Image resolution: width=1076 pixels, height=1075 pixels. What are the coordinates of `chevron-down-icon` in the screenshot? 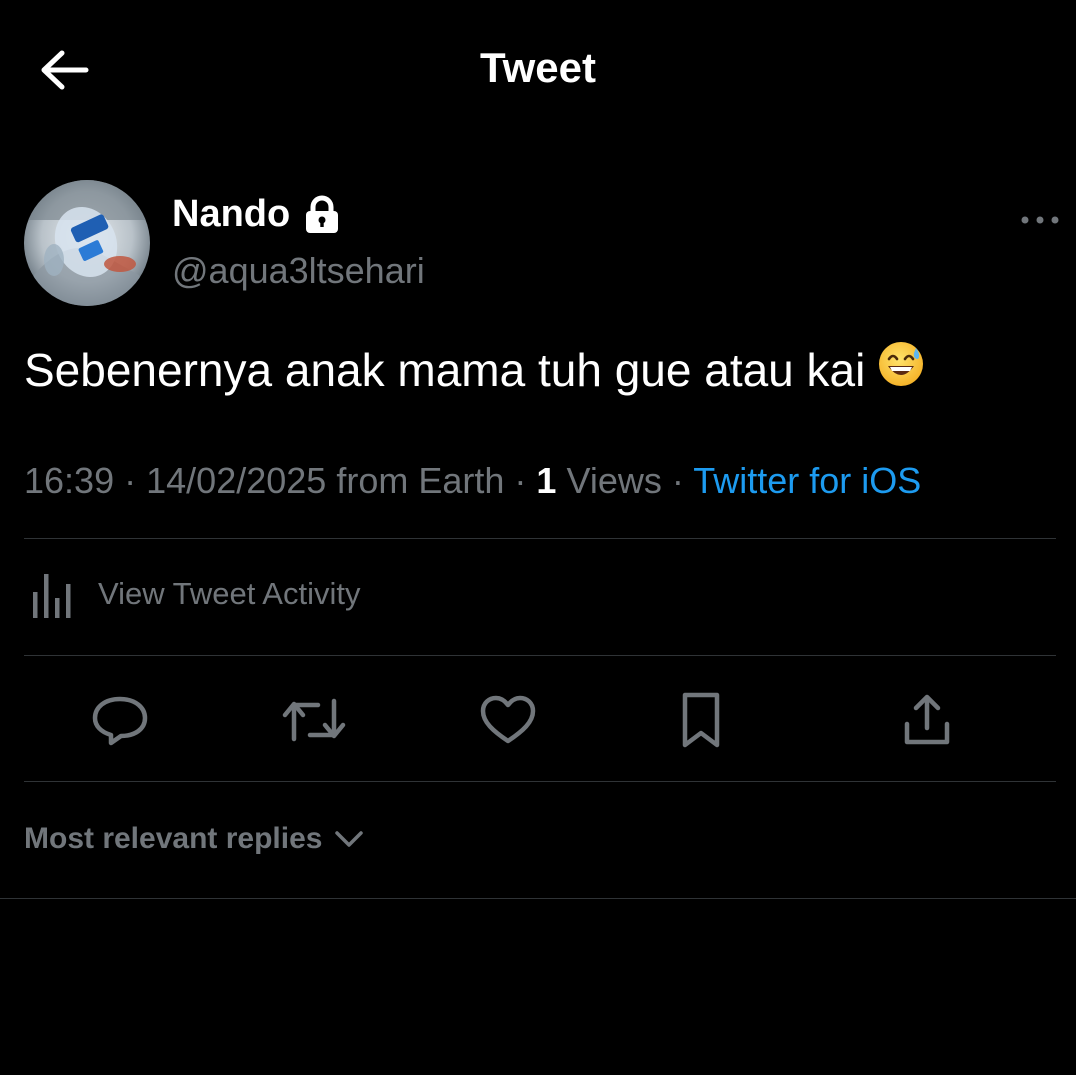 It's located at (349, 839).